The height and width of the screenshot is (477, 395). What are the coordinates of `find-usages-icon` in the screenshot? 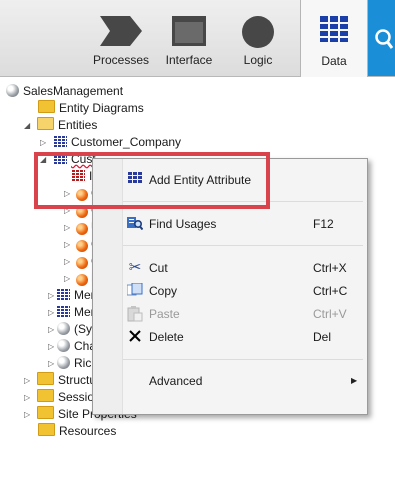 It's located at (135, 224).